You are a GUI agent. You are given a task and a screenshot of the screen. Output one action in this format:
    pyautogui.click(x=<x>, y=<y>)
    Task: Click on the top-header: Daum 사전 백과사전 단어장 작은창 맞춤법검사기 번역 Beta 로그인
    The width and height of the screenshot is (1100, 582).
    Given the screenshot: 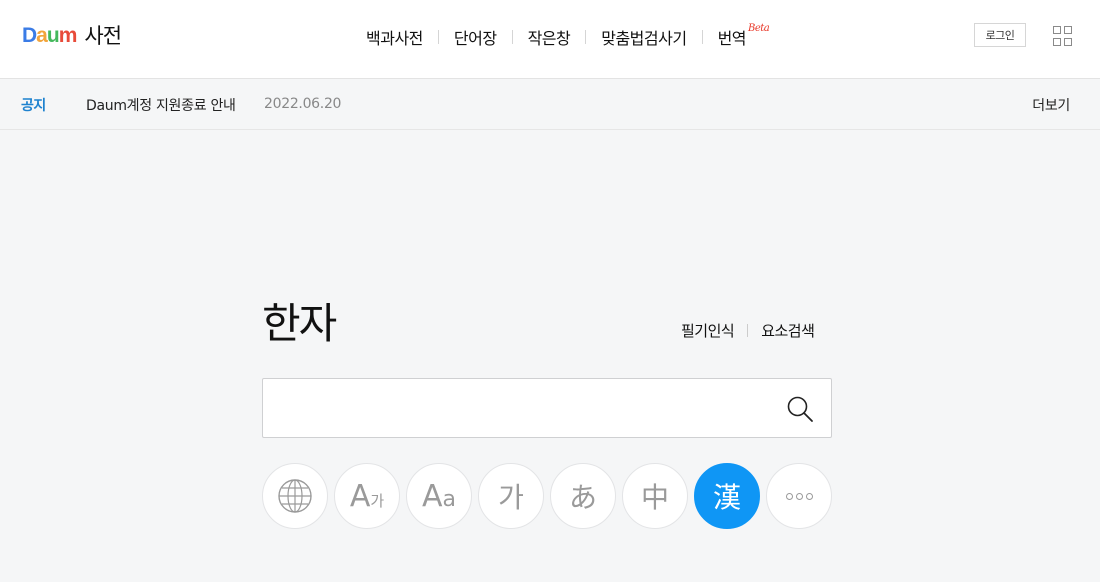 What is the action you would take?
    pyautogui.click(x=550, y=39)
    